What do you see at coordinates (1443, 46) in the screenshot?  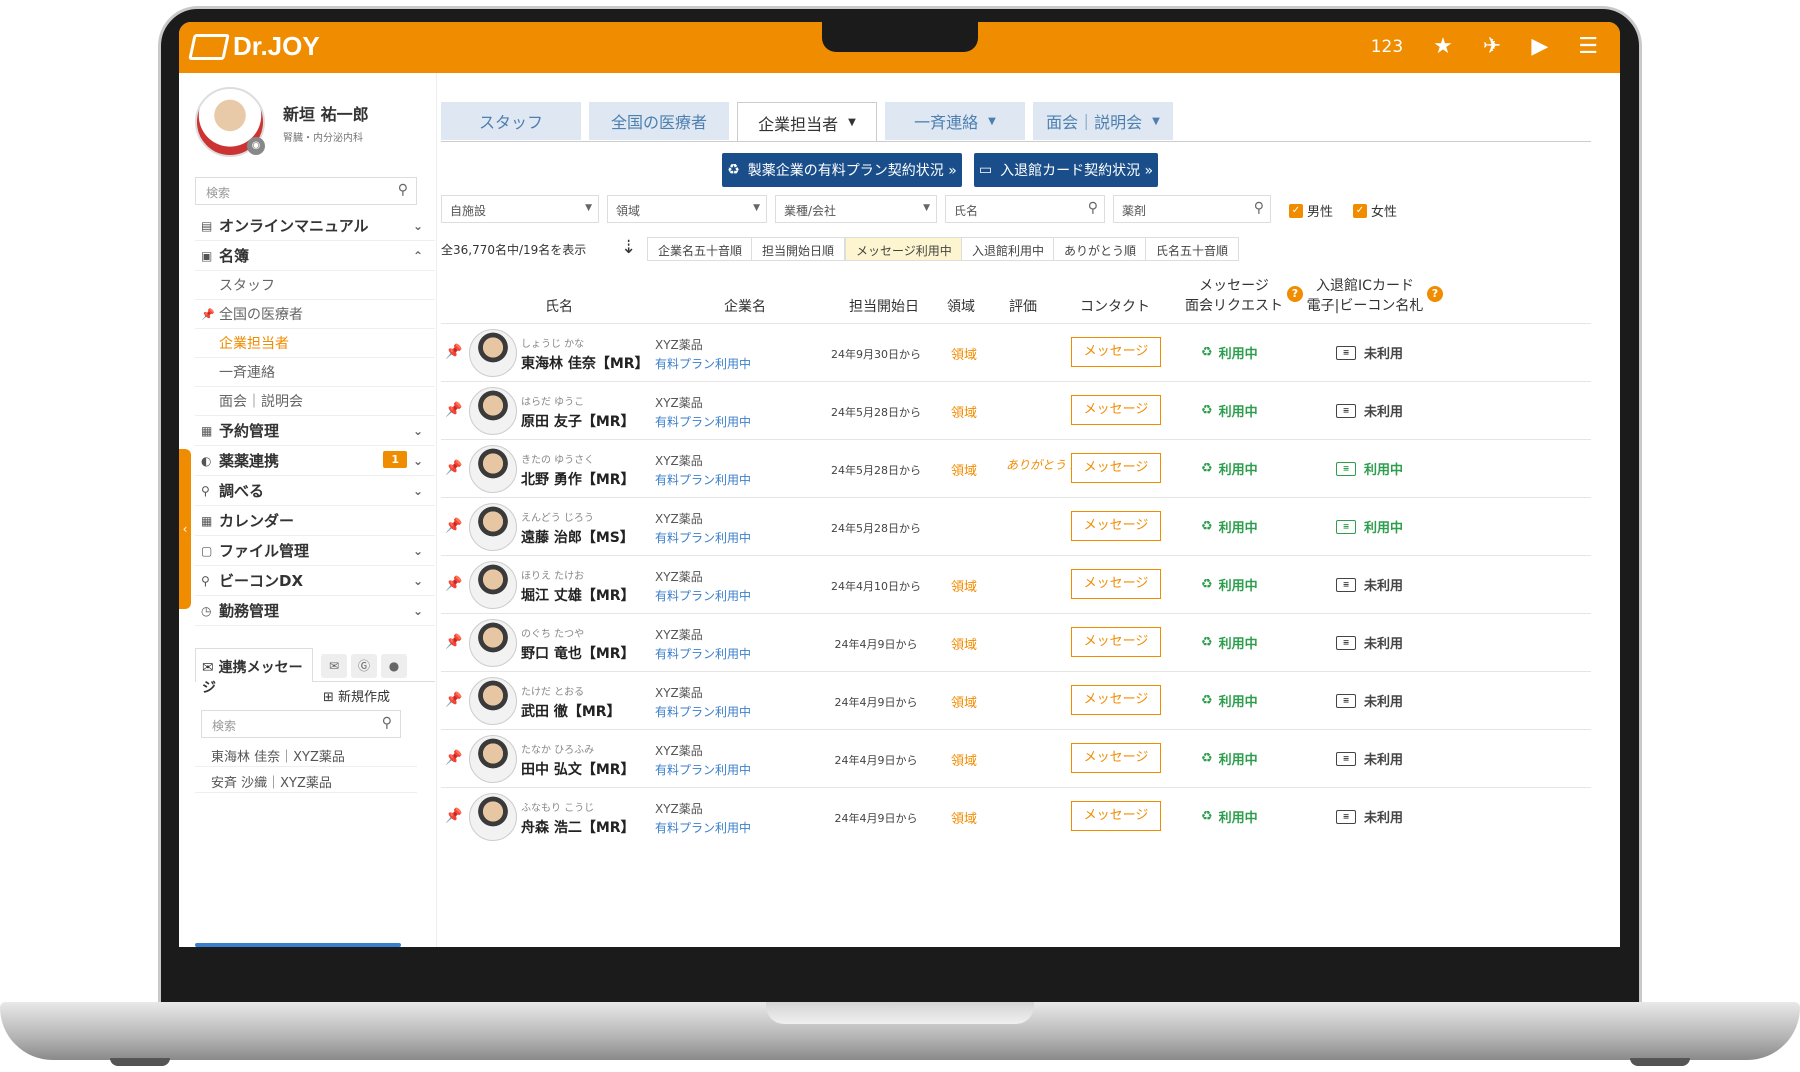 I see `star-icon: ★` at bounding box center [1443, 46].